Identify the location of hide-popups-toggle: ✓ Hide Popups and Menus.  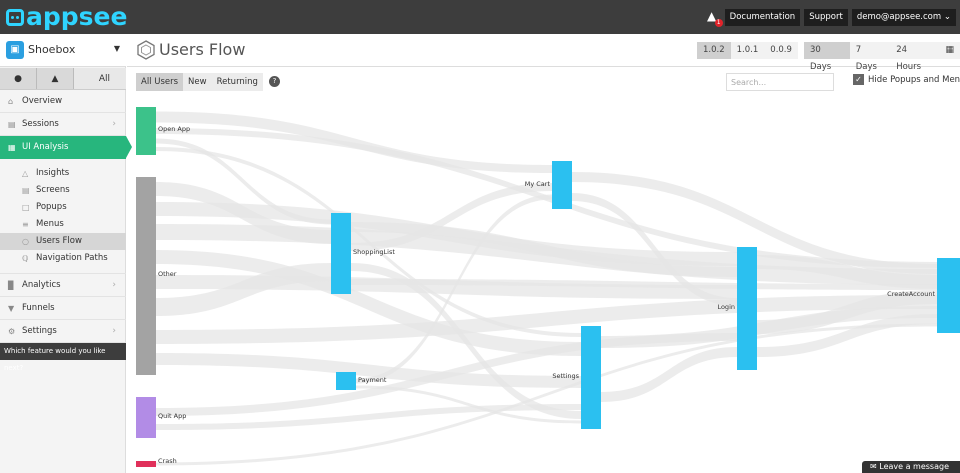
(906, 79).